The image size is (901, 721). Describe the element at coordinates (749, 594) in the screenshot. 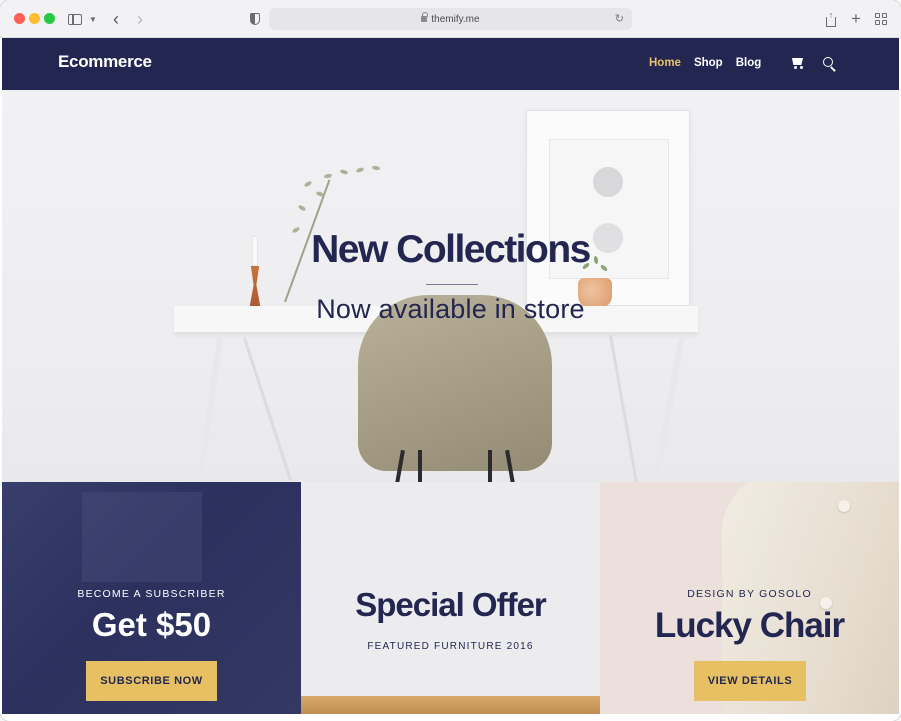

I see `chair-eyebrow: DESIGN BY GOSOLO` at that location.